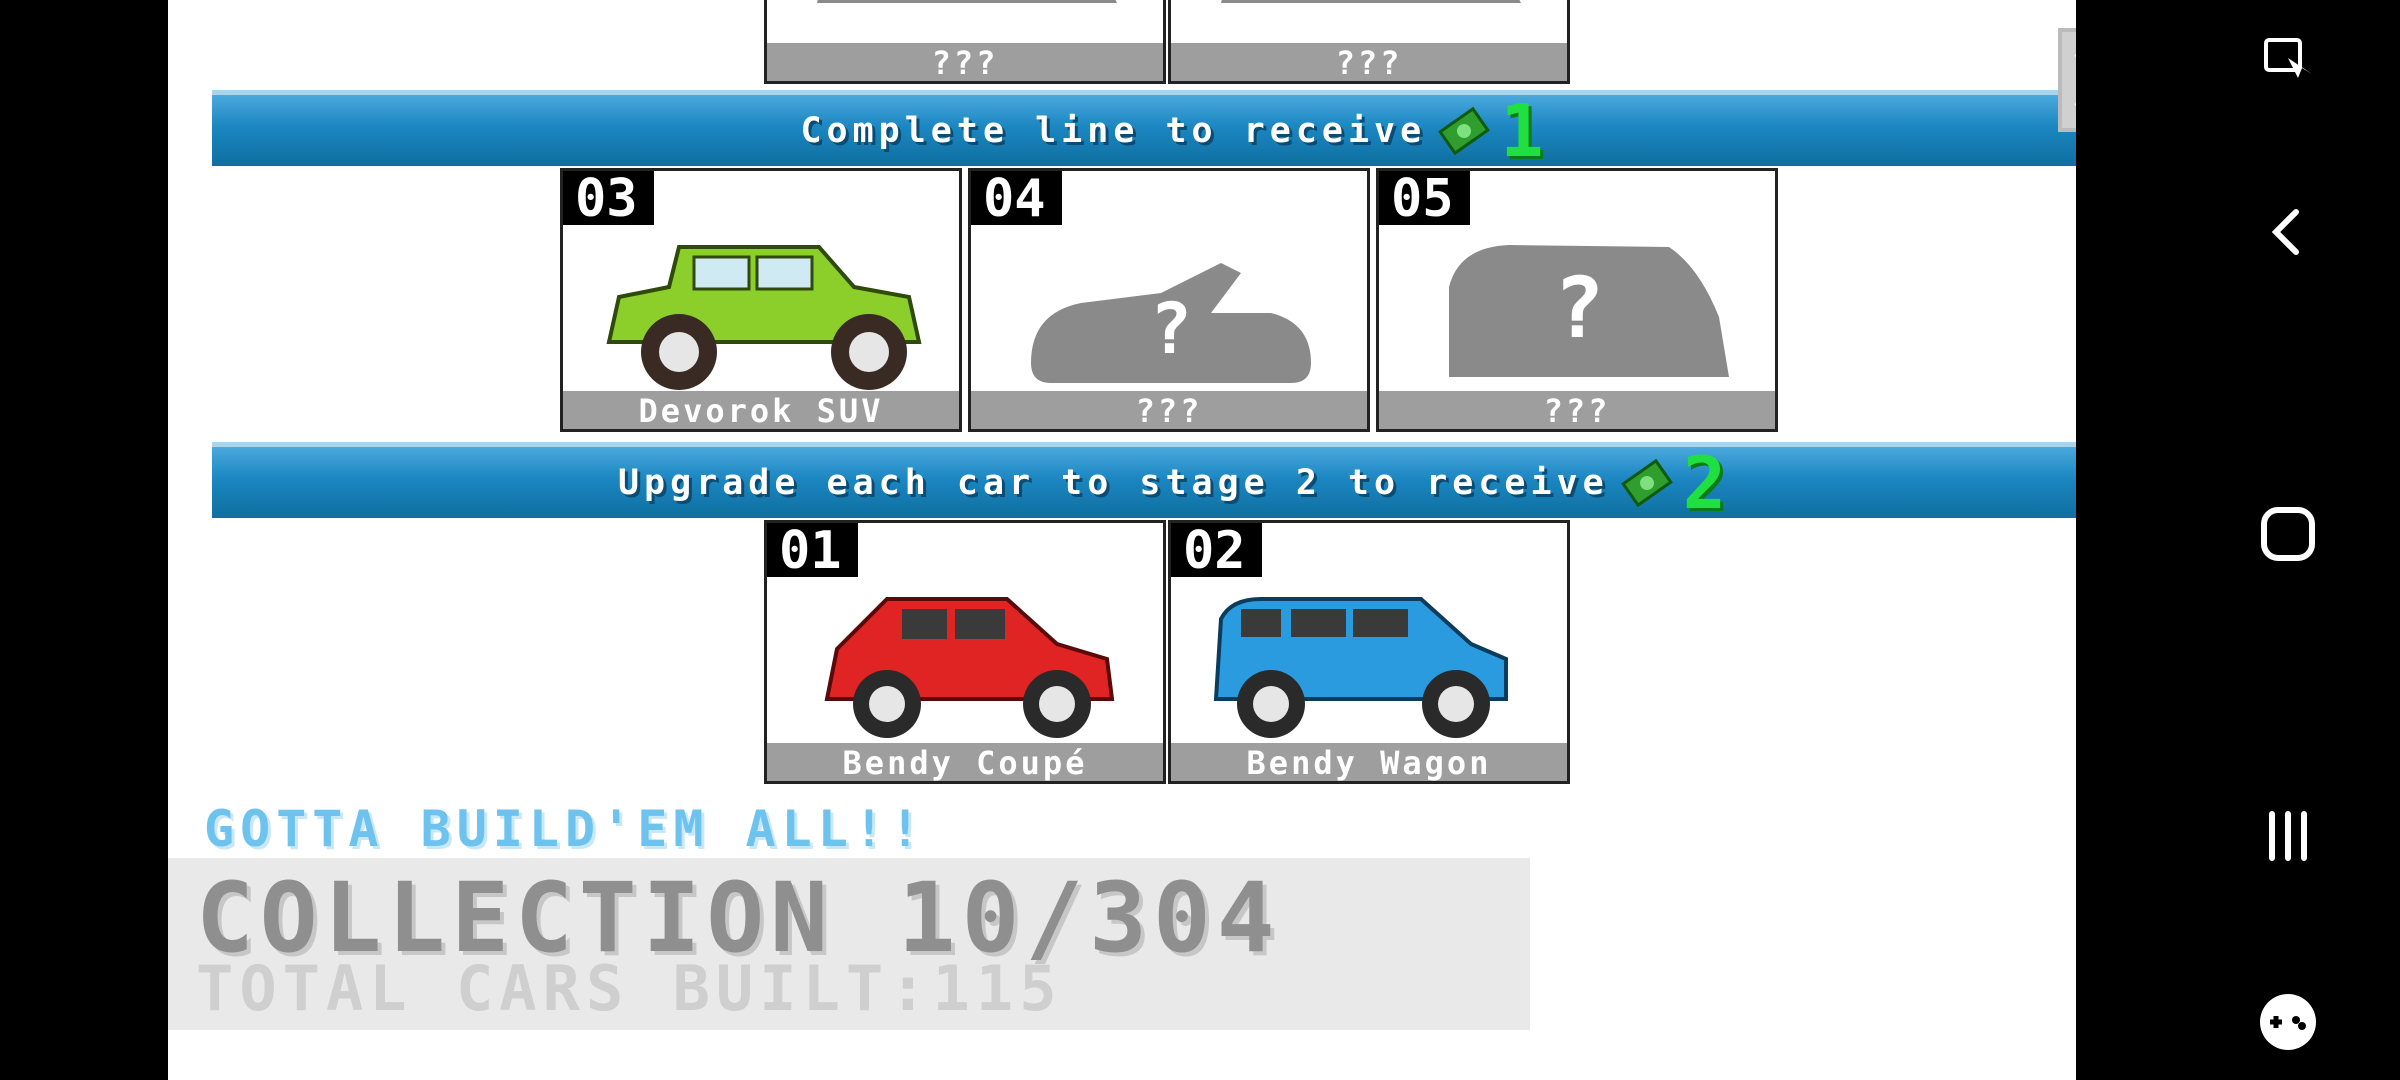 The height and width of the screenshot is (1080, 2400). Describe the element at coordinates (965, 762) in the screenshot. I see `car-name: Bendy Coupé` at that location.